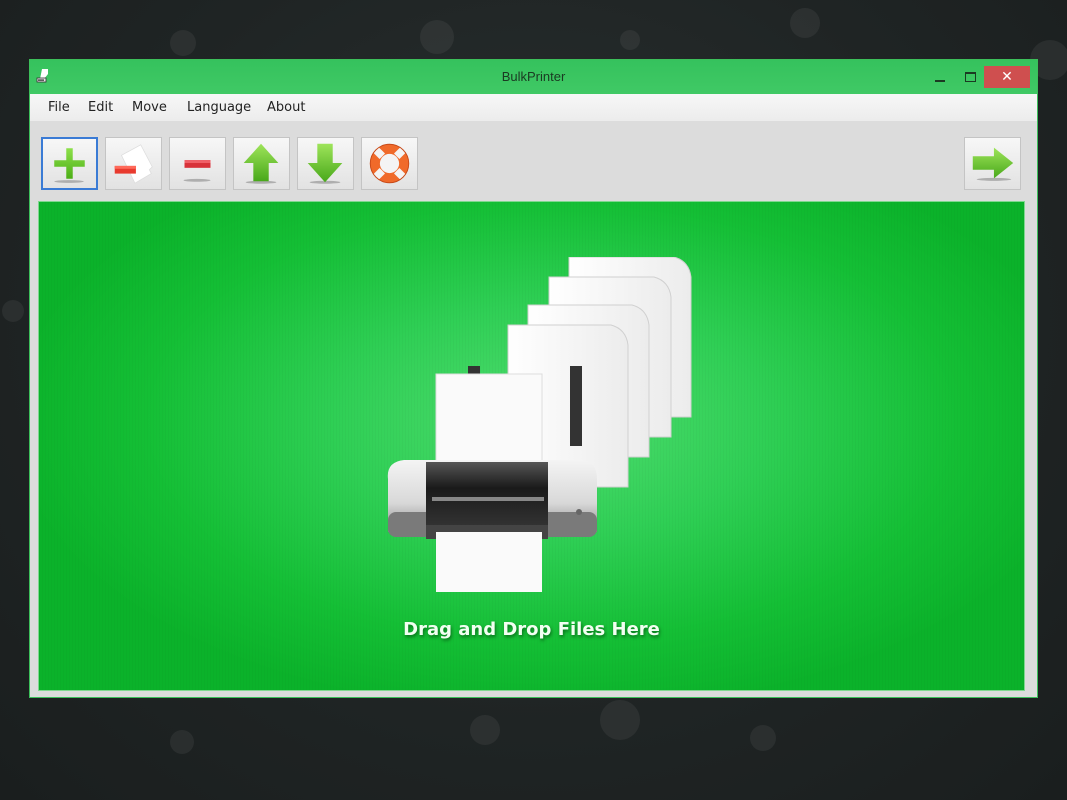  What do you see at coordinates (531, 629) in the screenshot?
I see `drop-zone-label: Drag and Drop Files Here` at bounding box center [531, 629].